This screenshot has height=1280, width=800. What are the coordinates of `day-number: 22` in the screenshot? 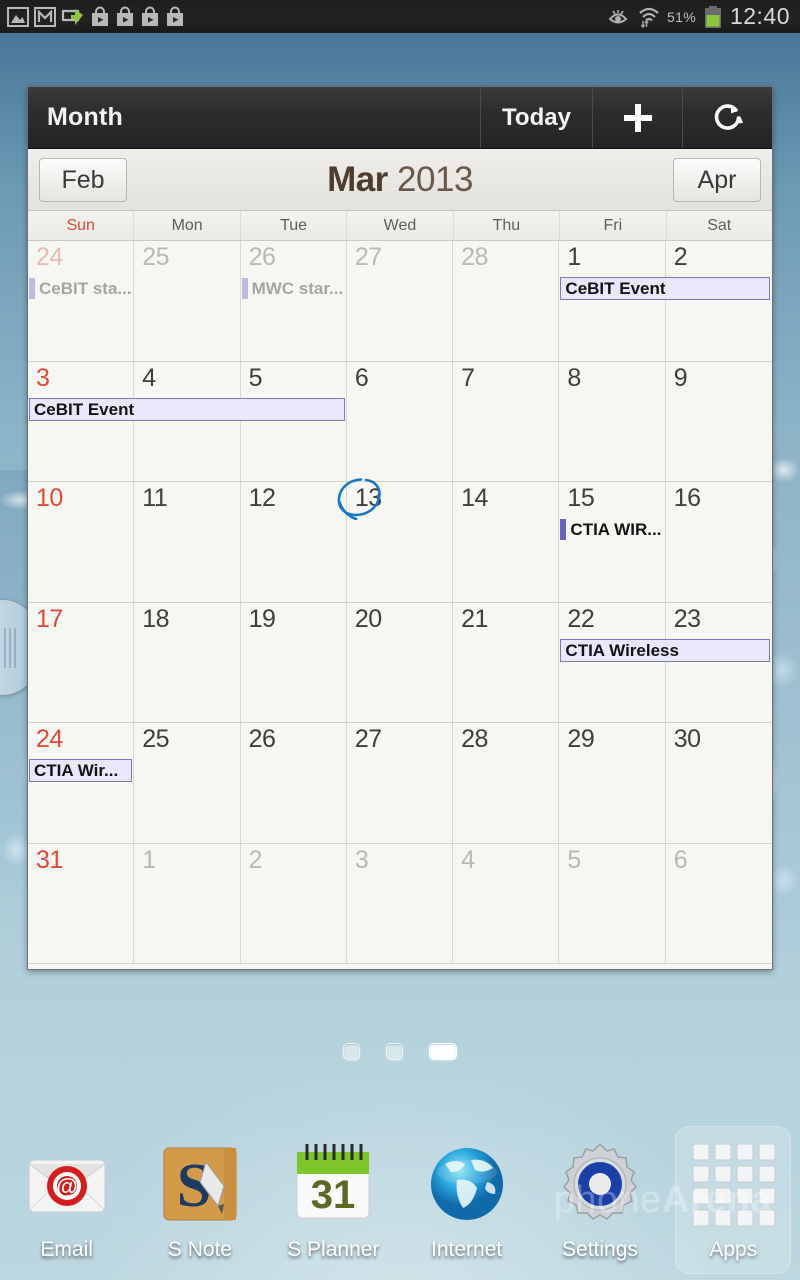 It's located at (581, 618).